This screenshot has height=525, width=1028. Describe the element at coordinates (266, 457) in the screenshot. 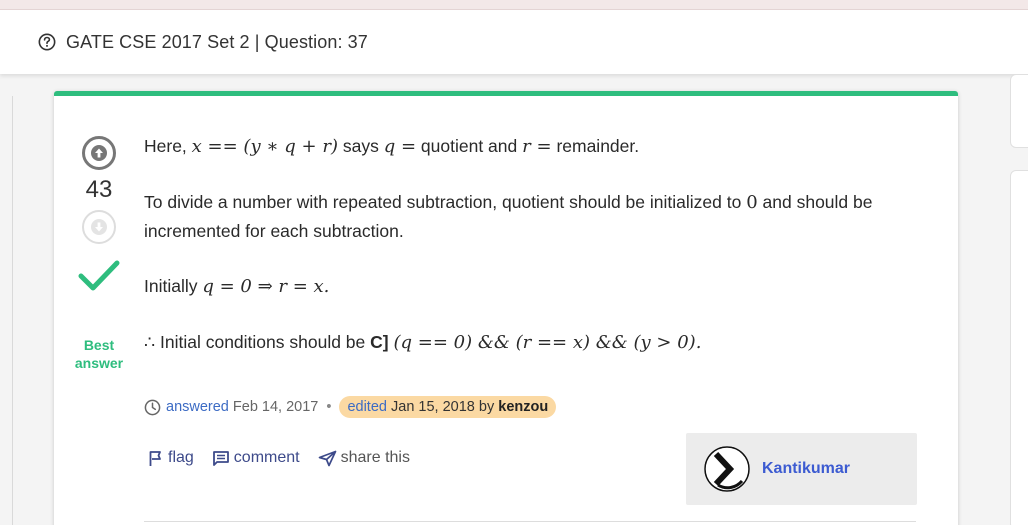

I see `comment-label: comment` at that location.